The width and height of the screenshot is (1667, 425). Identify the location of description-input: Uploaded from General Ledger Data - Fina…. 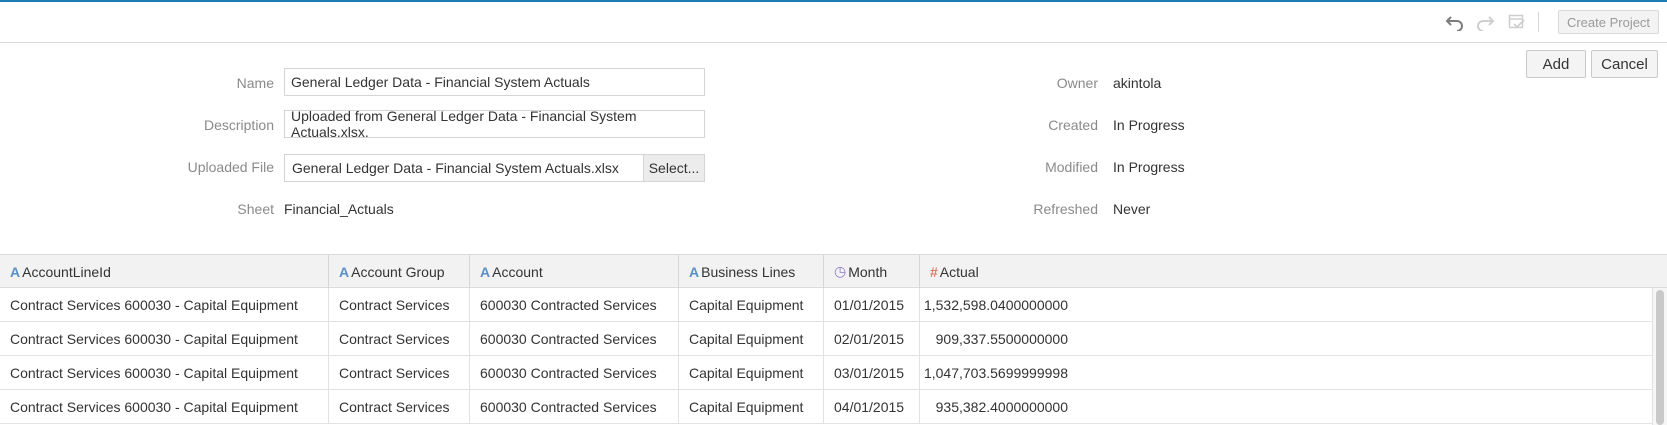
(494, 124).